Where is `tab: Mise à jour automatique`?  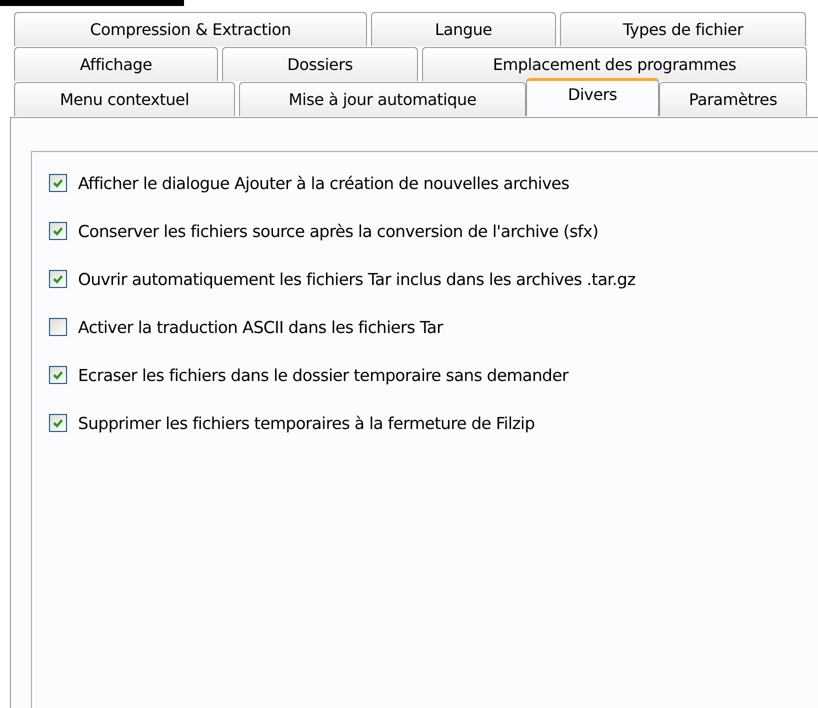 tab: Mise à jour automatique is located at coordinates (382, 99).